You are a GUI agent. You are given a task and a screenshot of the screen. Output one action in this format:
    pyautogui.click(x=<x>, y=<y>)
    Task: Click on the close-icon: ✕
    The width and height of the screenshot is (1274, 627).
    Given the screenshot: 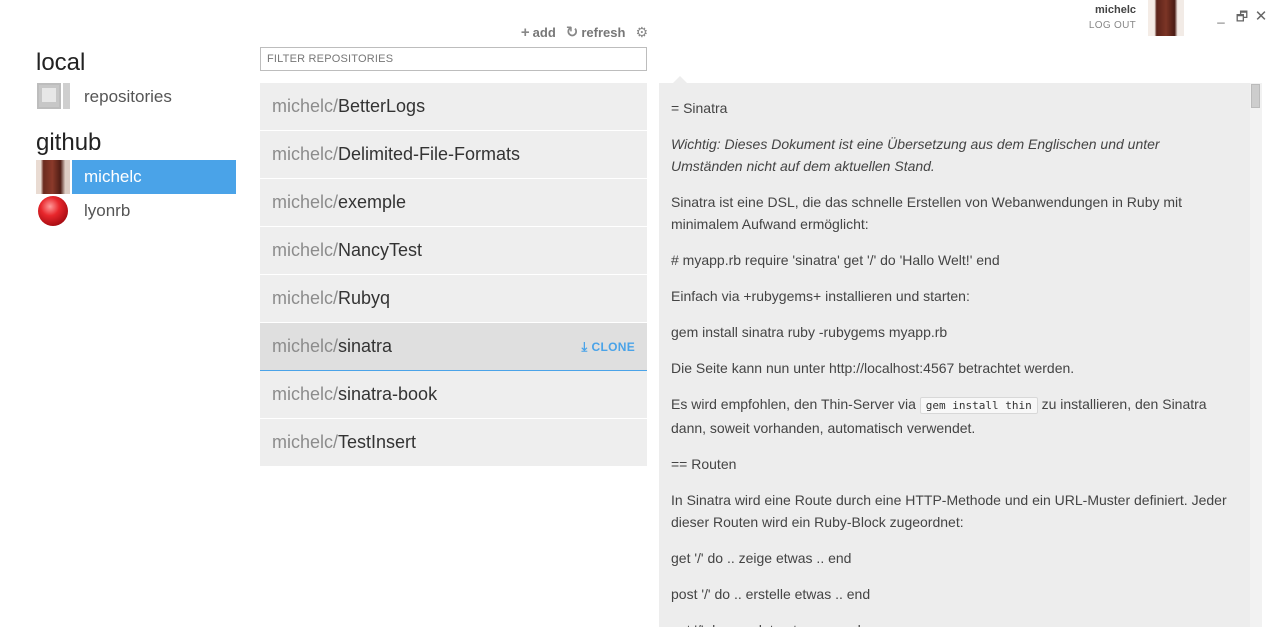 What is the action you would take?
    pyautogui.click(x=1261, y=16)
    